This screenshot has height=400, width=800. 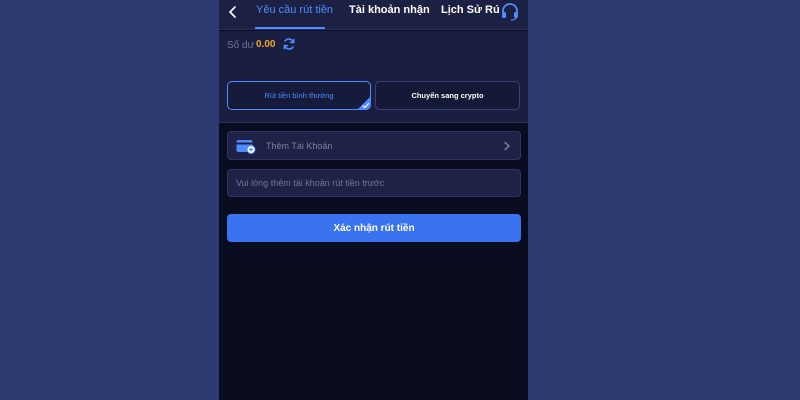 I want to click on method-normal-withdraw: Rút tiền bình thường, so click(x=299, y=95).